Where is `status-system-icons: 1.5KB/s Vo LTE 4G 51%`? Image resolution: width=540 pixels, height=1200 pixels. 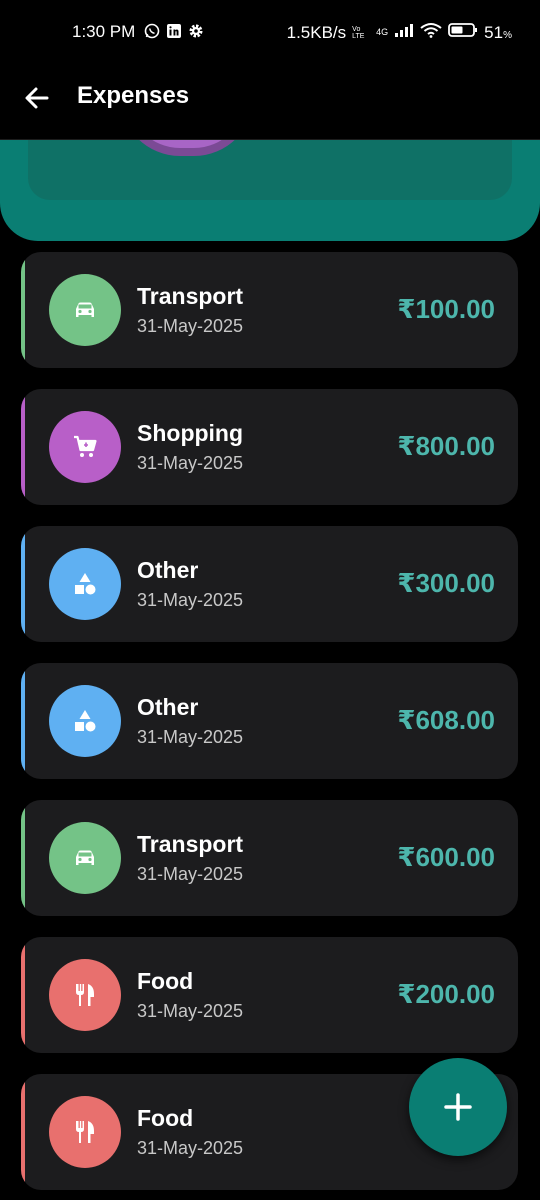
status-system-icons: 1.5KB/s Vo LTE 4G 51% is located at coordinates (399, 32).